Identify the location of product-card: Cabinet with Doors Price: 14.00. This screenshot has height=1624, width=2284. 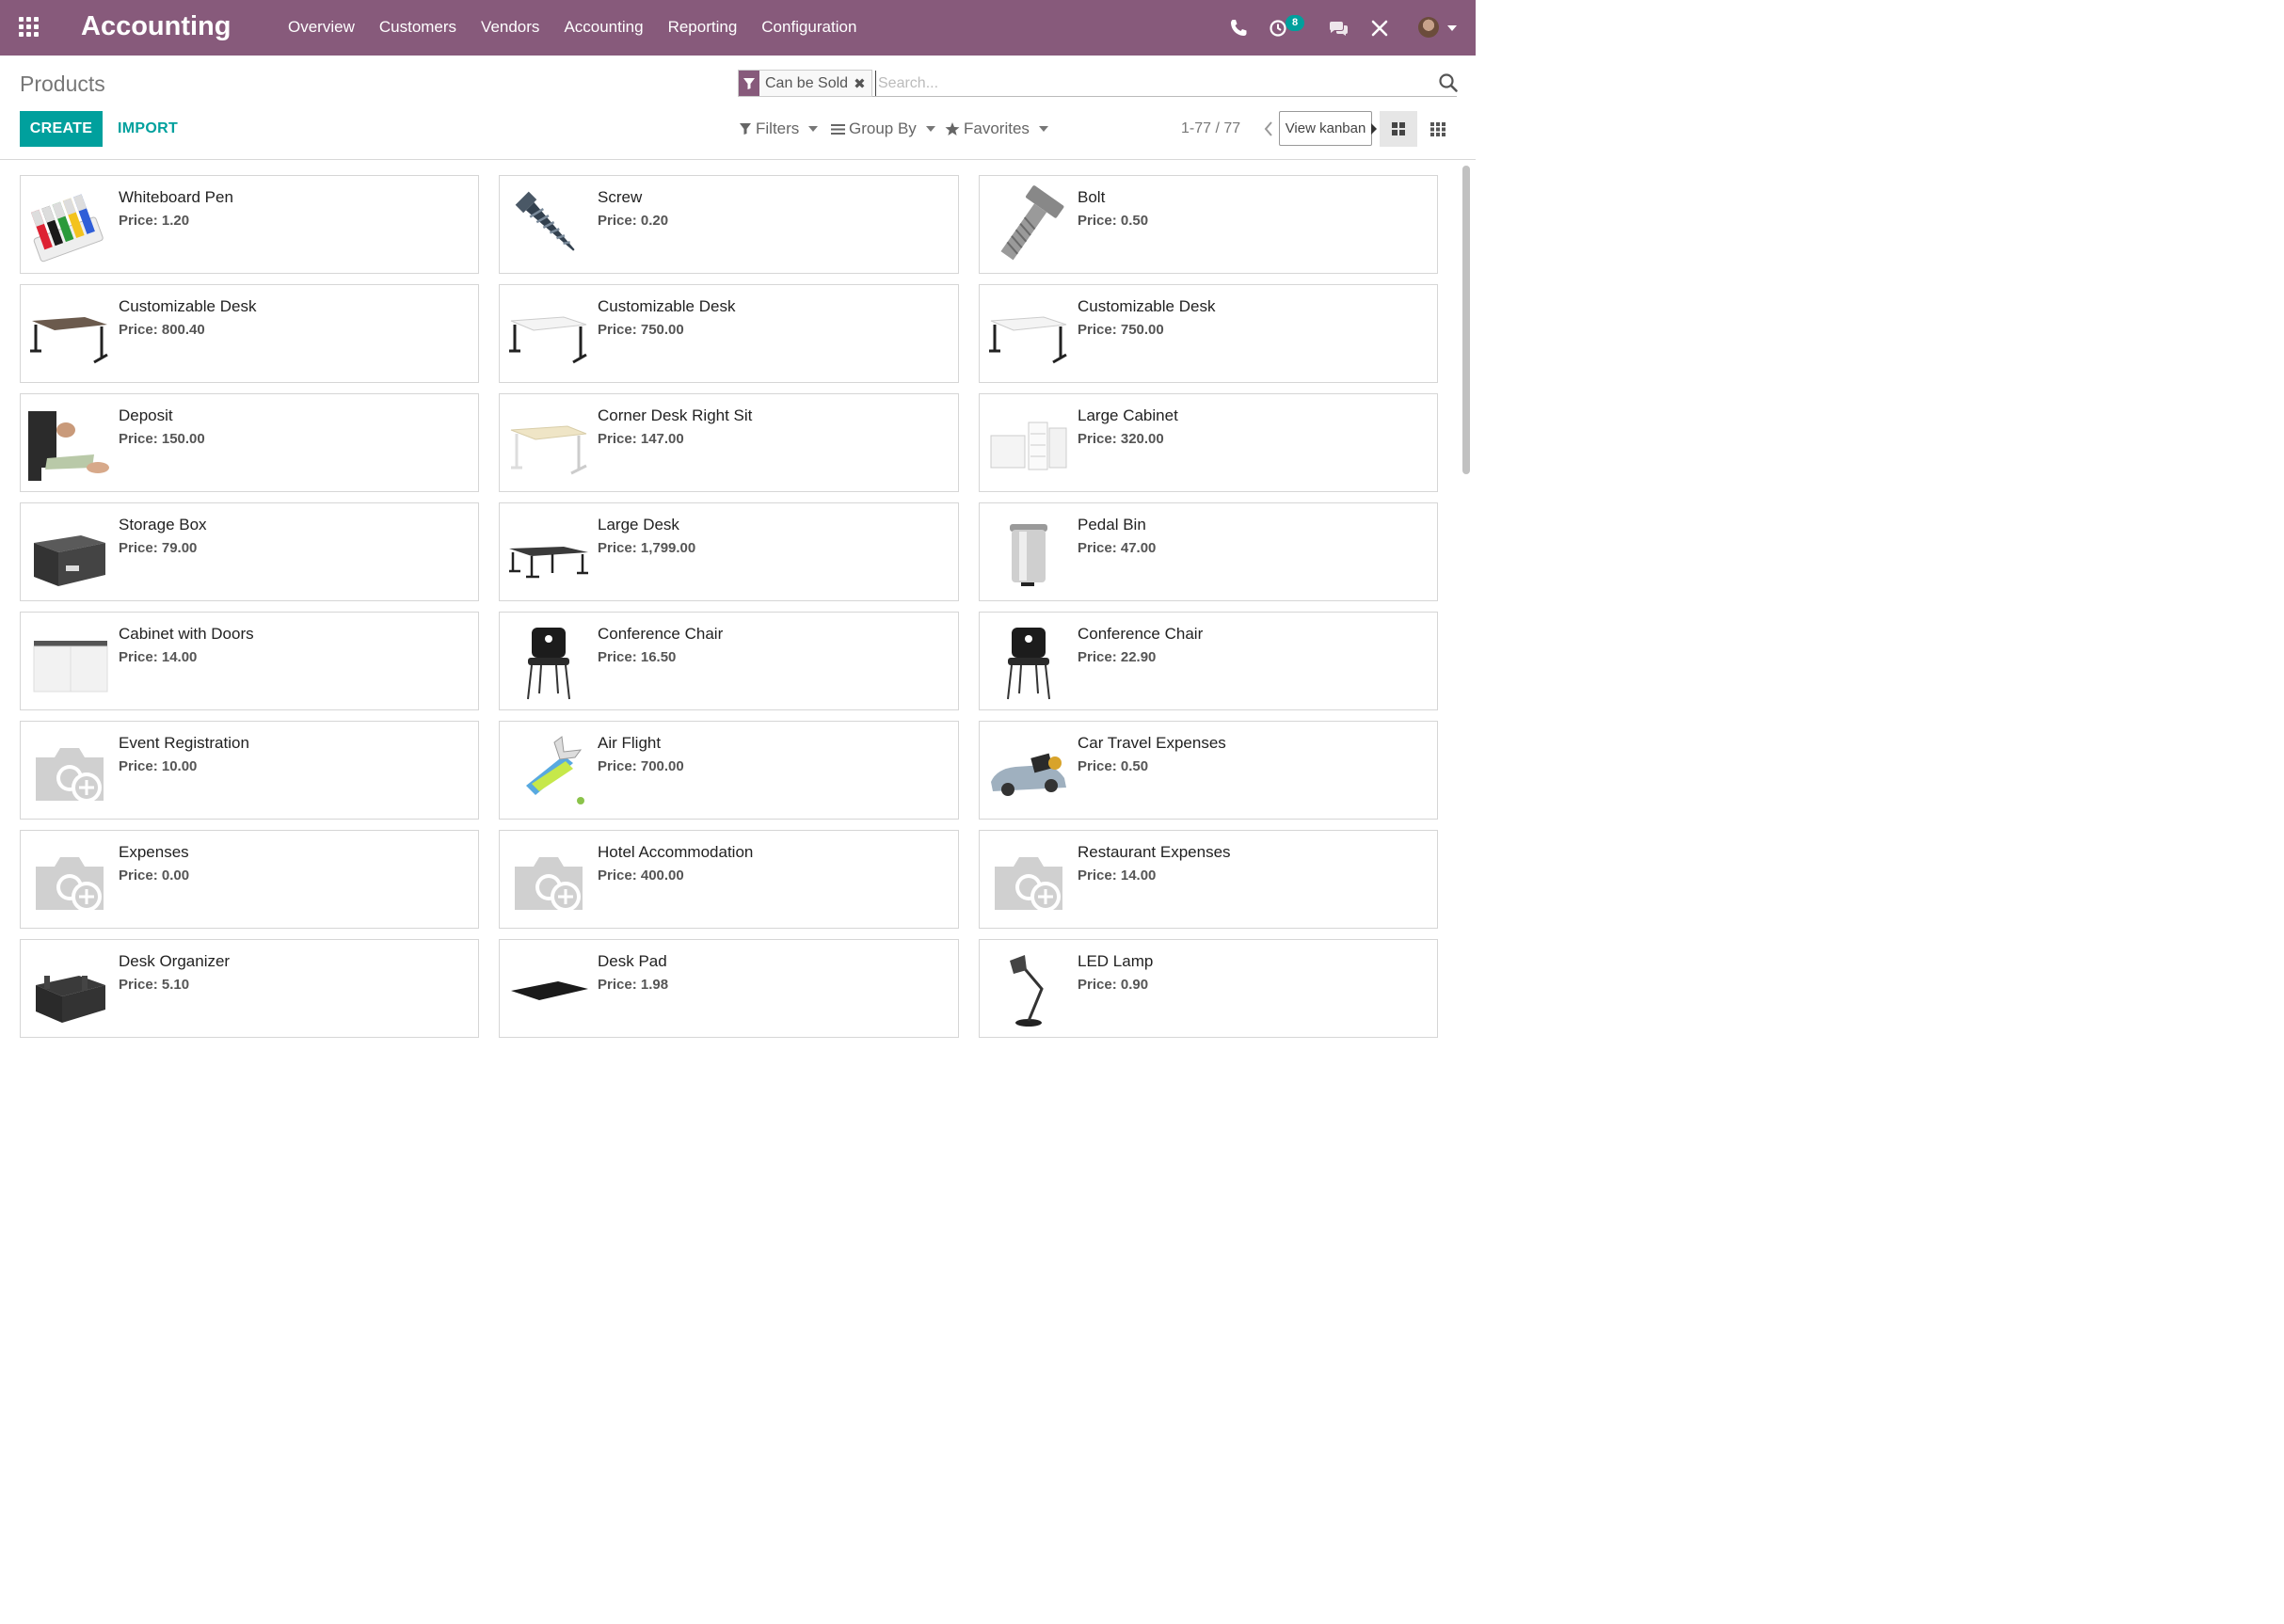
(249, 661).